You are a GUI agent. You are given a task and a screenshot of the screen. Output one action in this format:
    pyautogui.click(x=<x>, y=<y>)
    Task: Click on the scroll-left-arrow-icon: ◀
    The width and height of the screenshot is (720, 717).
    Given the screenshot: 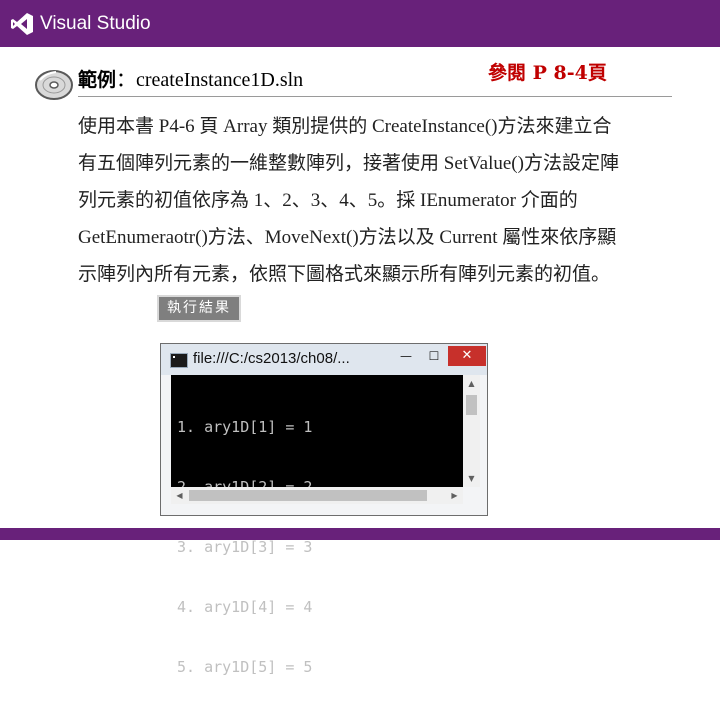 What is the action you would take?
    pyautogui.click(x=179, y=495)
    